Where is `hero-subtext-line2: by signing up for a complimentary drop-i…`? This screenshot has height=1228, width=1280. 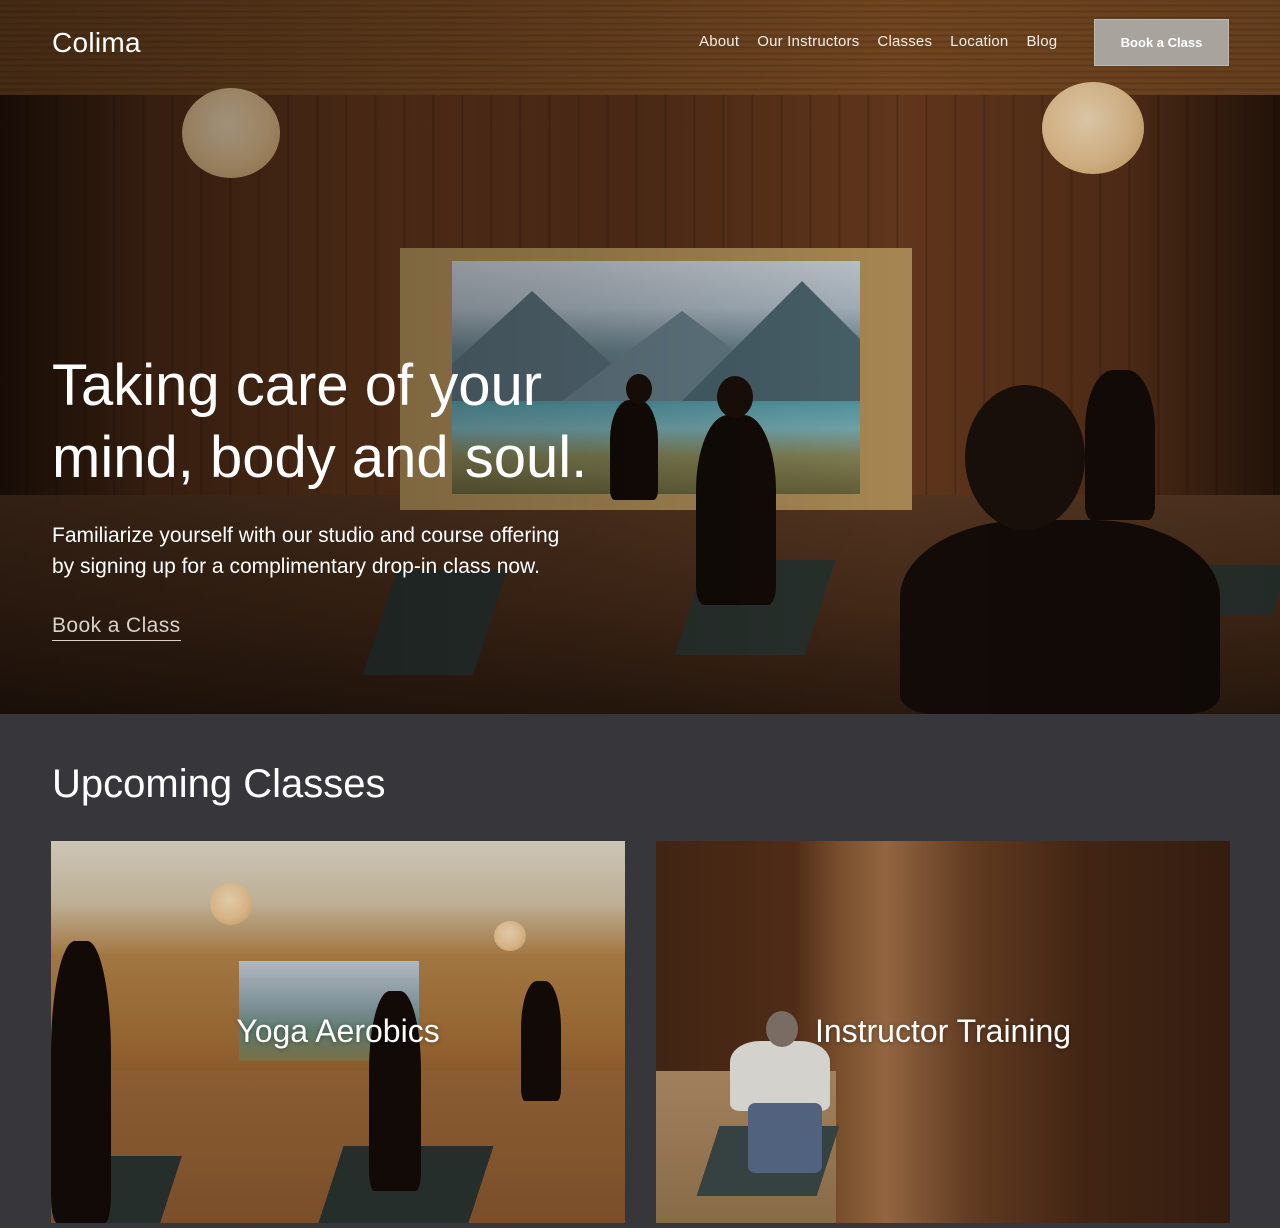 hero-subtext-line2: by signing up for a complimentary drop-i… is located at coordinates (296, 566).